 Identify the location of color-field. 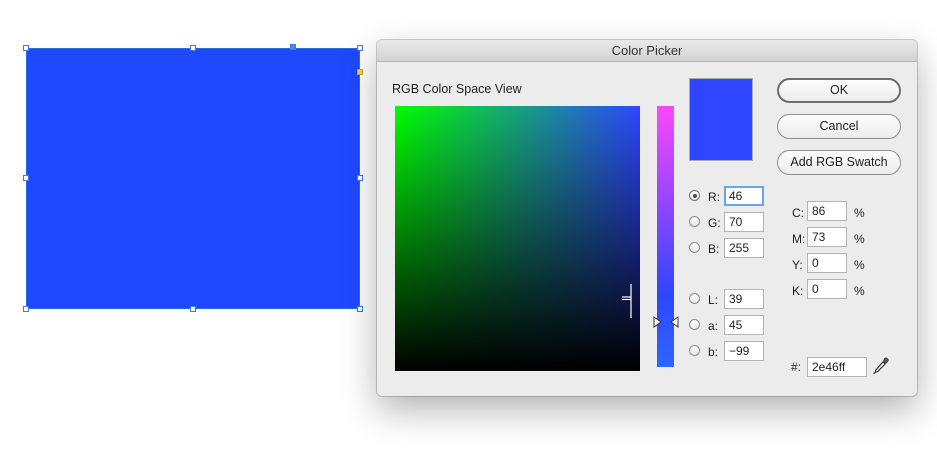
(517, 238).